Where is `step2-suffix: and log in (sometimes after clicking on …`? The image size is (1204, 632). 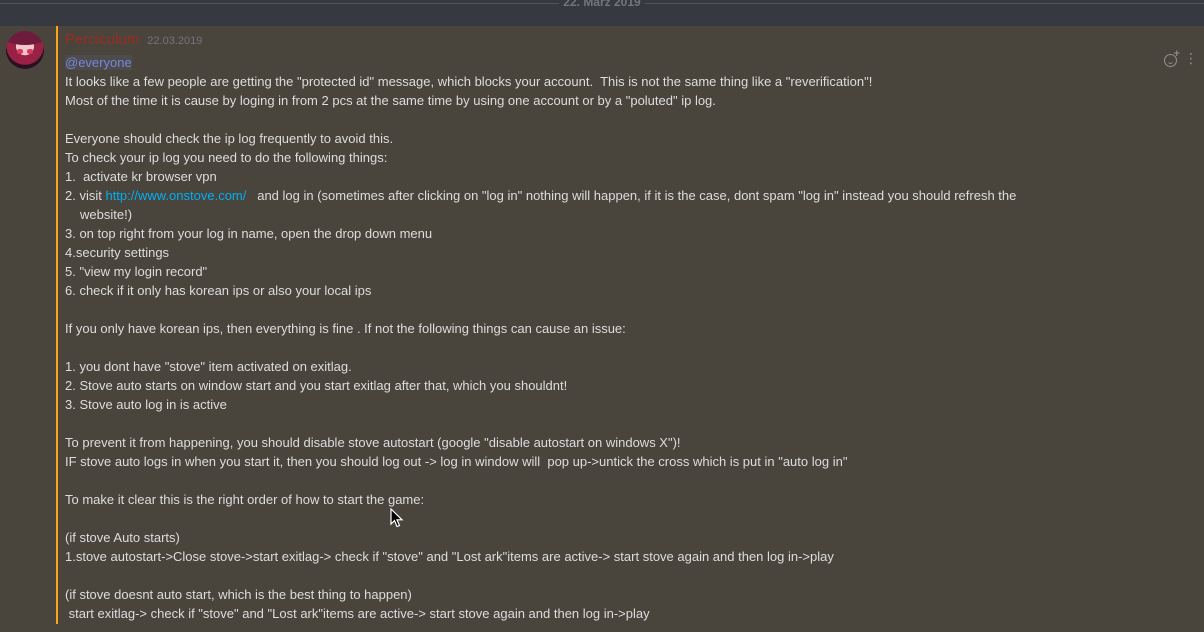 step2-suffix: and log in (sometimes after clicking on … is located at coordinates (631, 195).